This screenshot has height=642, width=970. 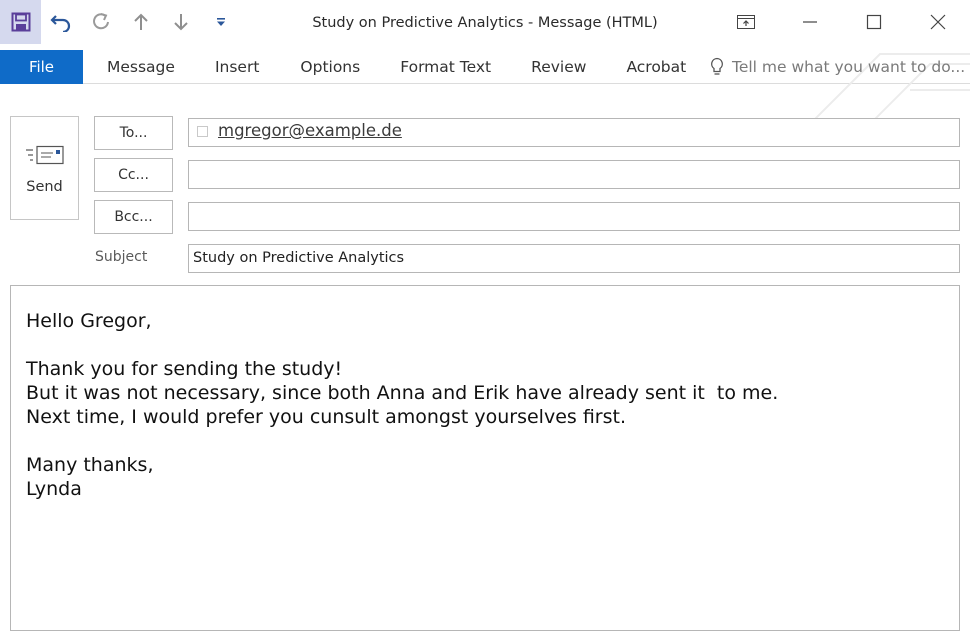 I want to click on undo-button, so click(x=61, y=22).